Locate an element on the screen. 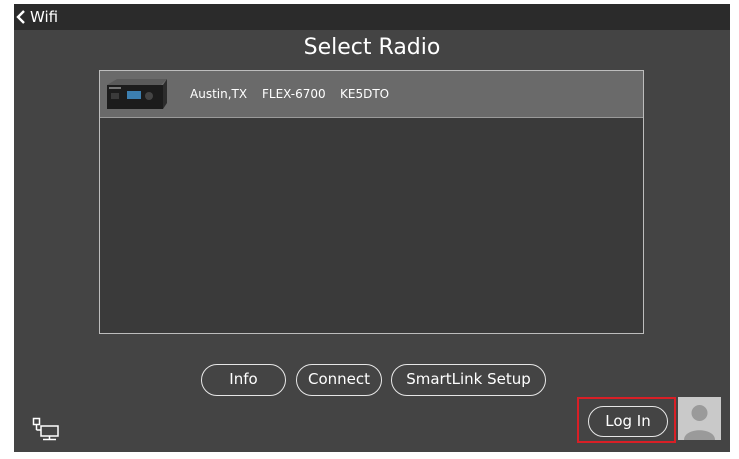 This screenshot has width=739, height=459. radio-model: FLEX-6700 is located at coordinates (294, 94).